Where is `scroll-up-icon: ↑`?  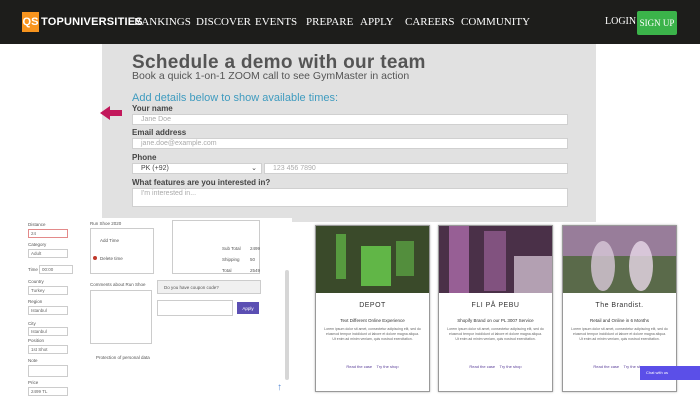 scroll-up-icon: ↑ is located at coordinates (279, 387).